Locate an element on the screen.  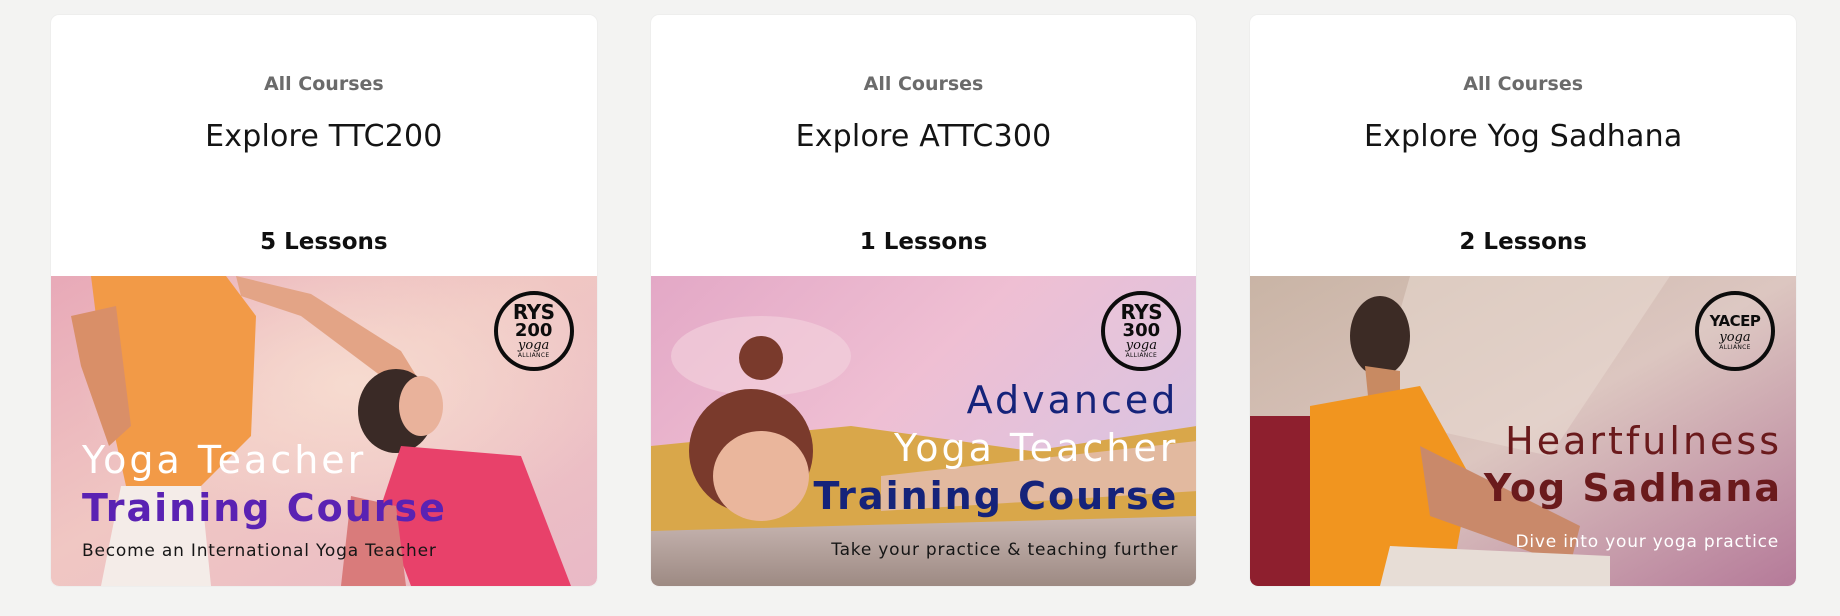
banner-tagline: Dive into your yoga practice is located at coordinates (1647, 542).